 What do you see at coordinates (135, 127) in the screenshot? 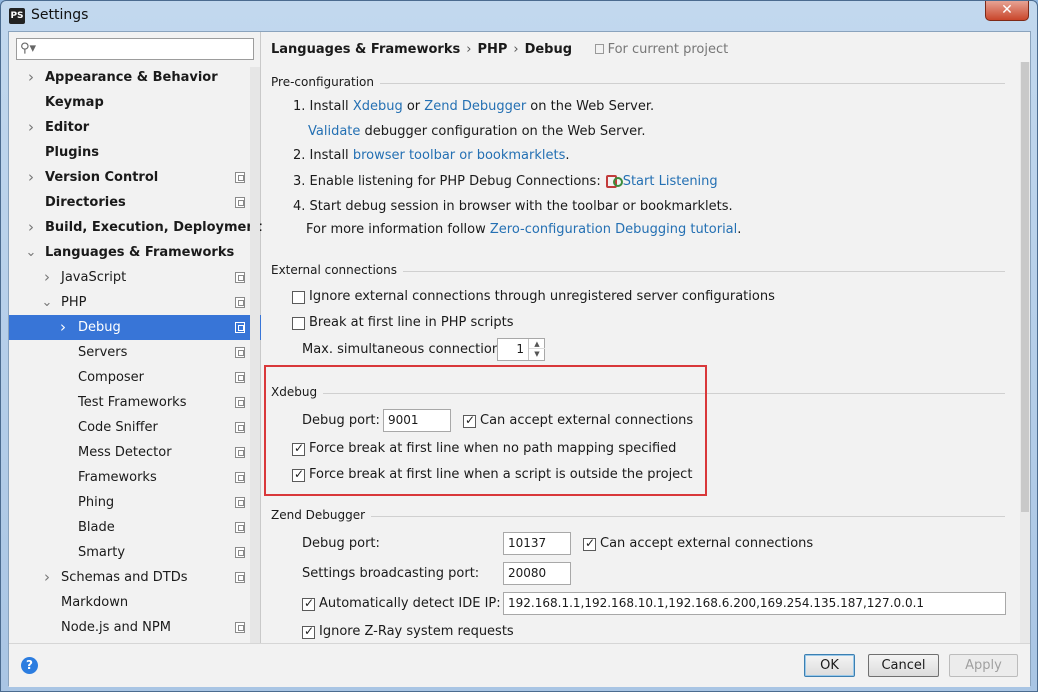
I see `sidebar-item-editor: › Editor` at bounding box center [135, 127].